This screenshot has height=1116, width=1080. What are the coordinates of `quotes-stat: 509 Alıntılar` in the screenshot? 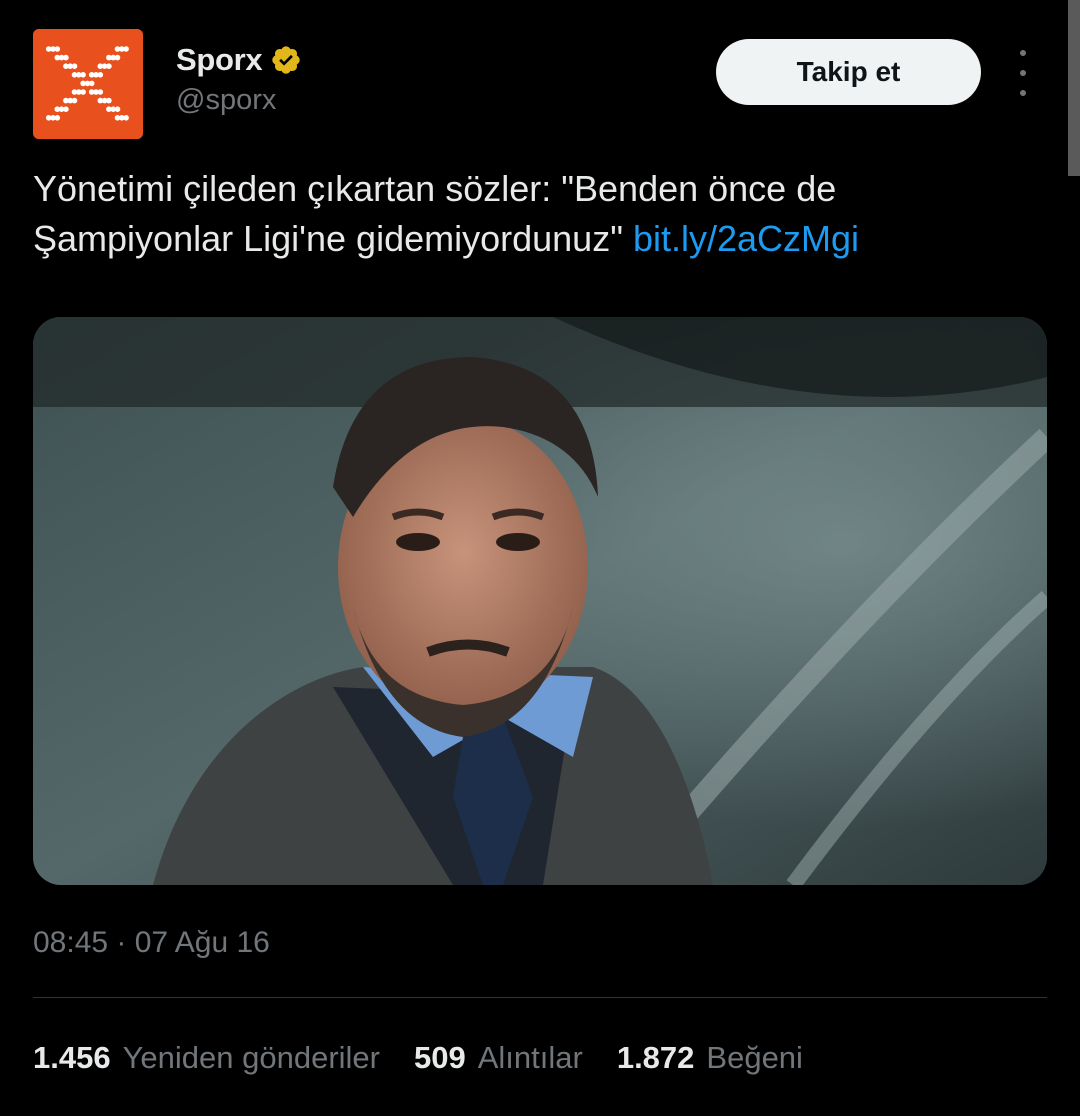 It's located at (498, 1058).